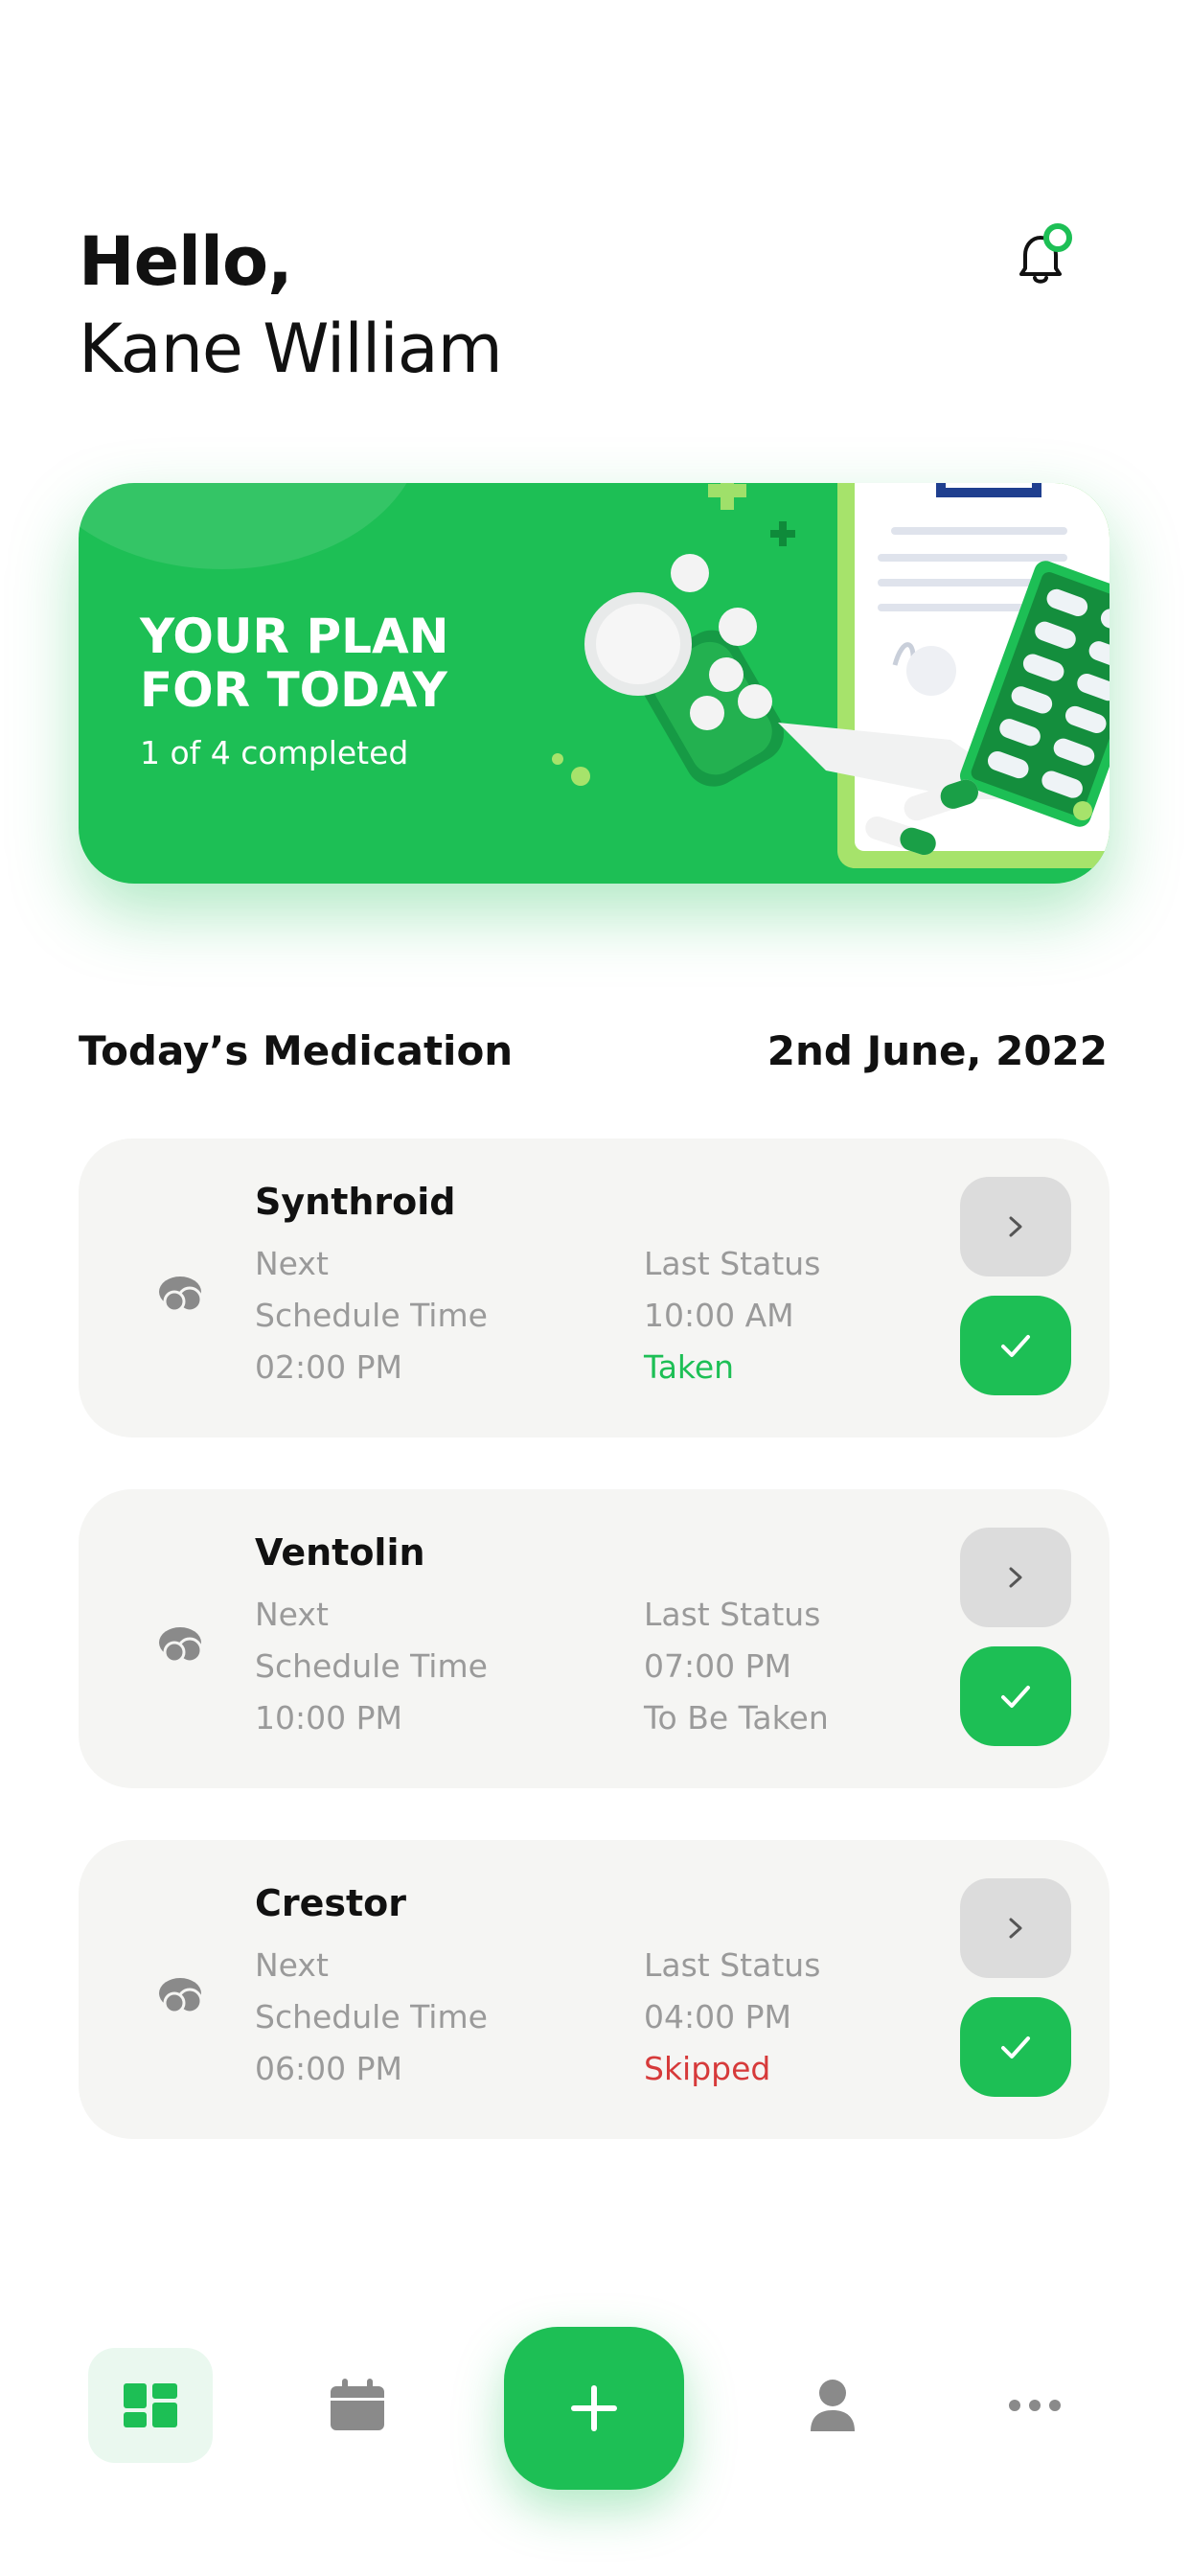  Describe the element at coordinates (356, 1202) in the screenshot. I see `medication-name: Synthroid` at that location.